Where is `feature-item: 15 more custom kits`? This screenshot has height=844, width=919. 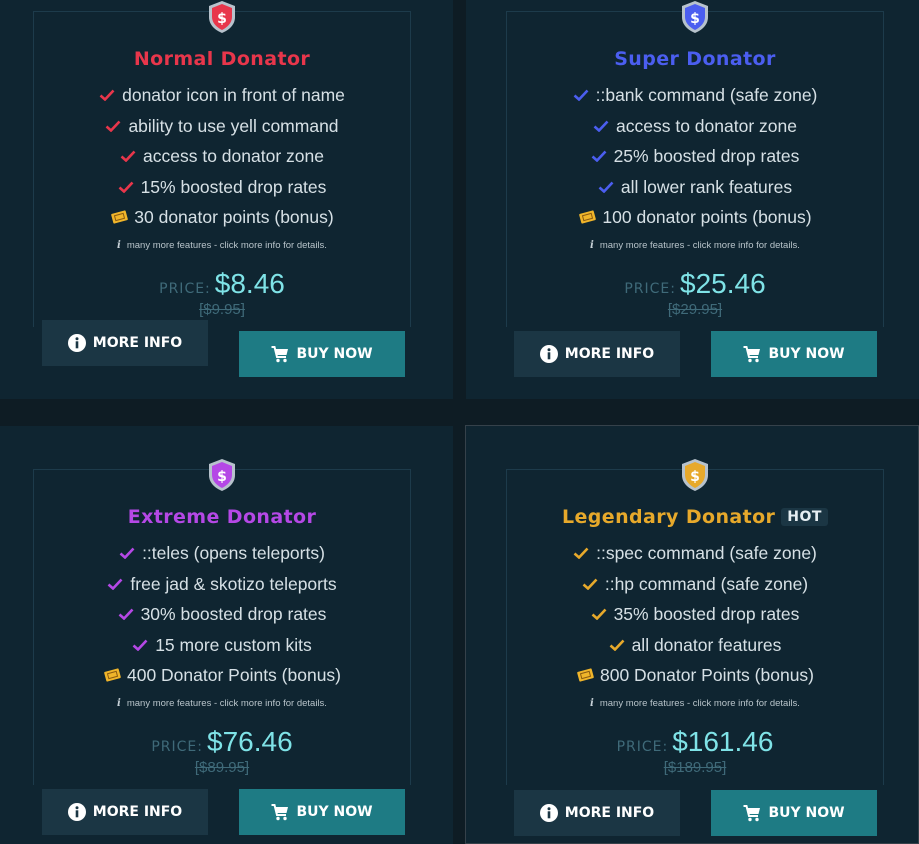
feature-item: 15 more custom kits is located at coordinates (222, 645).